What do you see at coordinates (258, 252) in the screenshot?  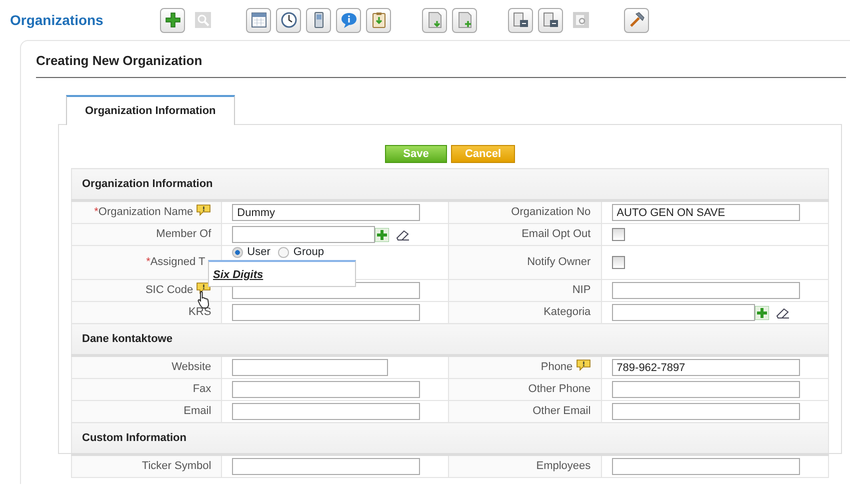 I see `radio-label: User` at bounding box center [258, 252].